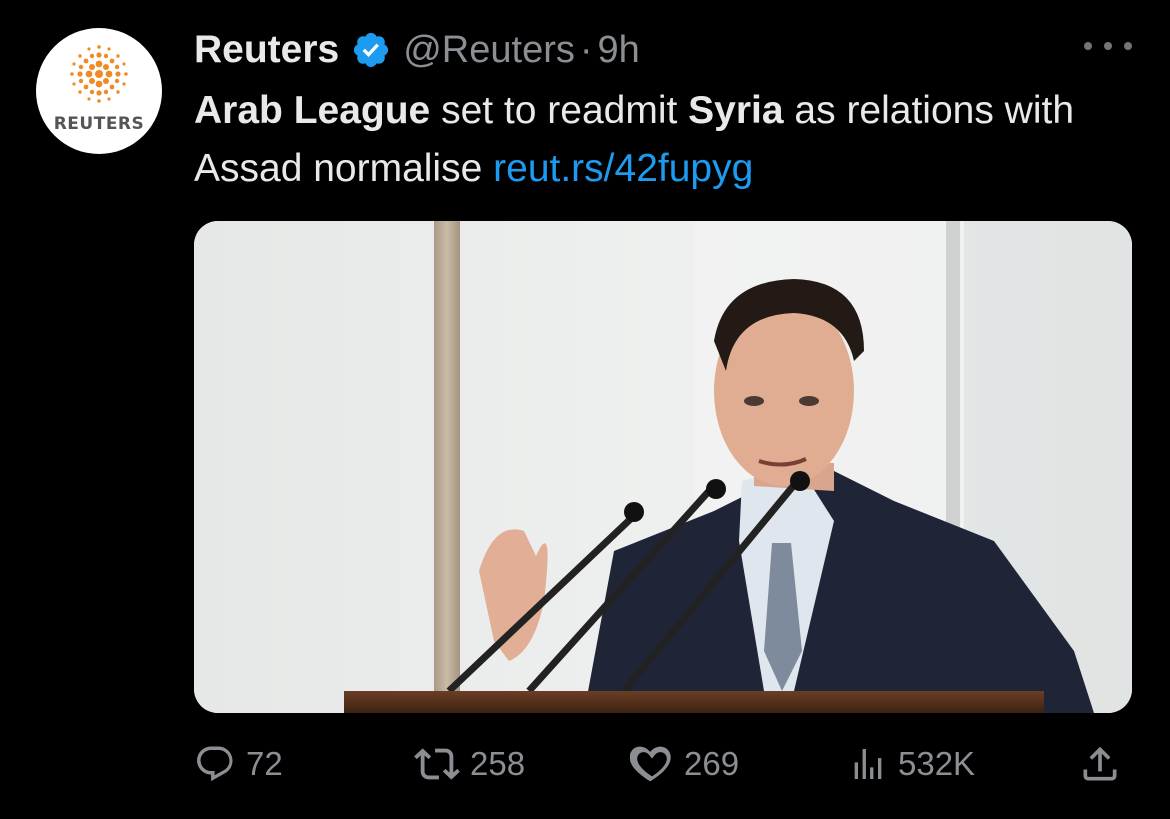 This screenshot has width=1170, height=819. I want to click on retweet-button: 258, so click(469, 764).